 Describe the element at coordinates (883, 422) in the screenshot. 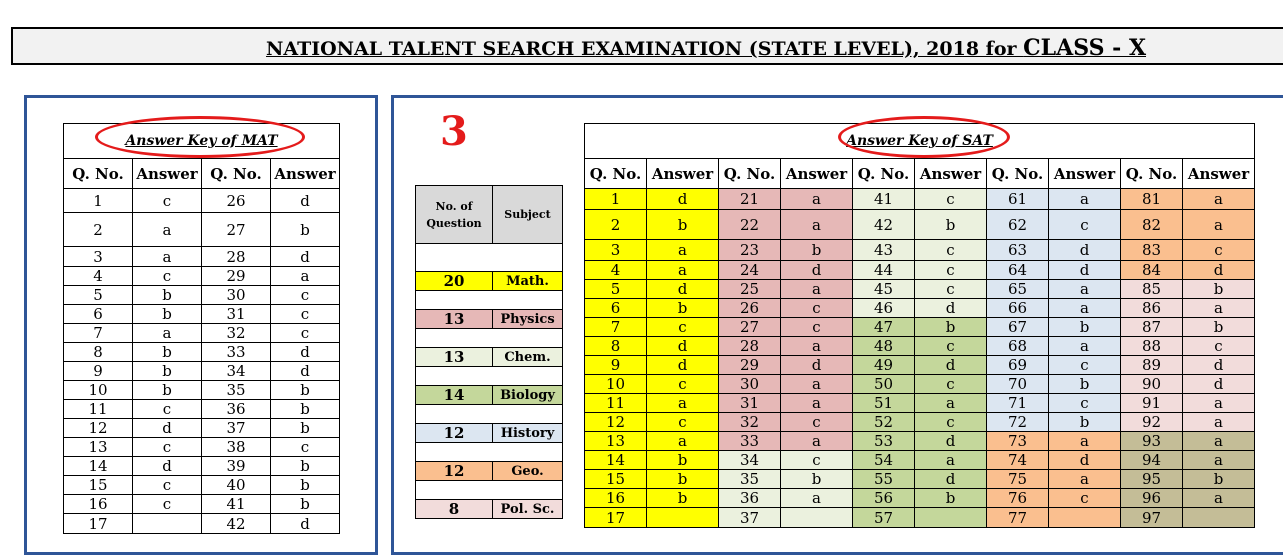

I see `question-number: 52` at that location.